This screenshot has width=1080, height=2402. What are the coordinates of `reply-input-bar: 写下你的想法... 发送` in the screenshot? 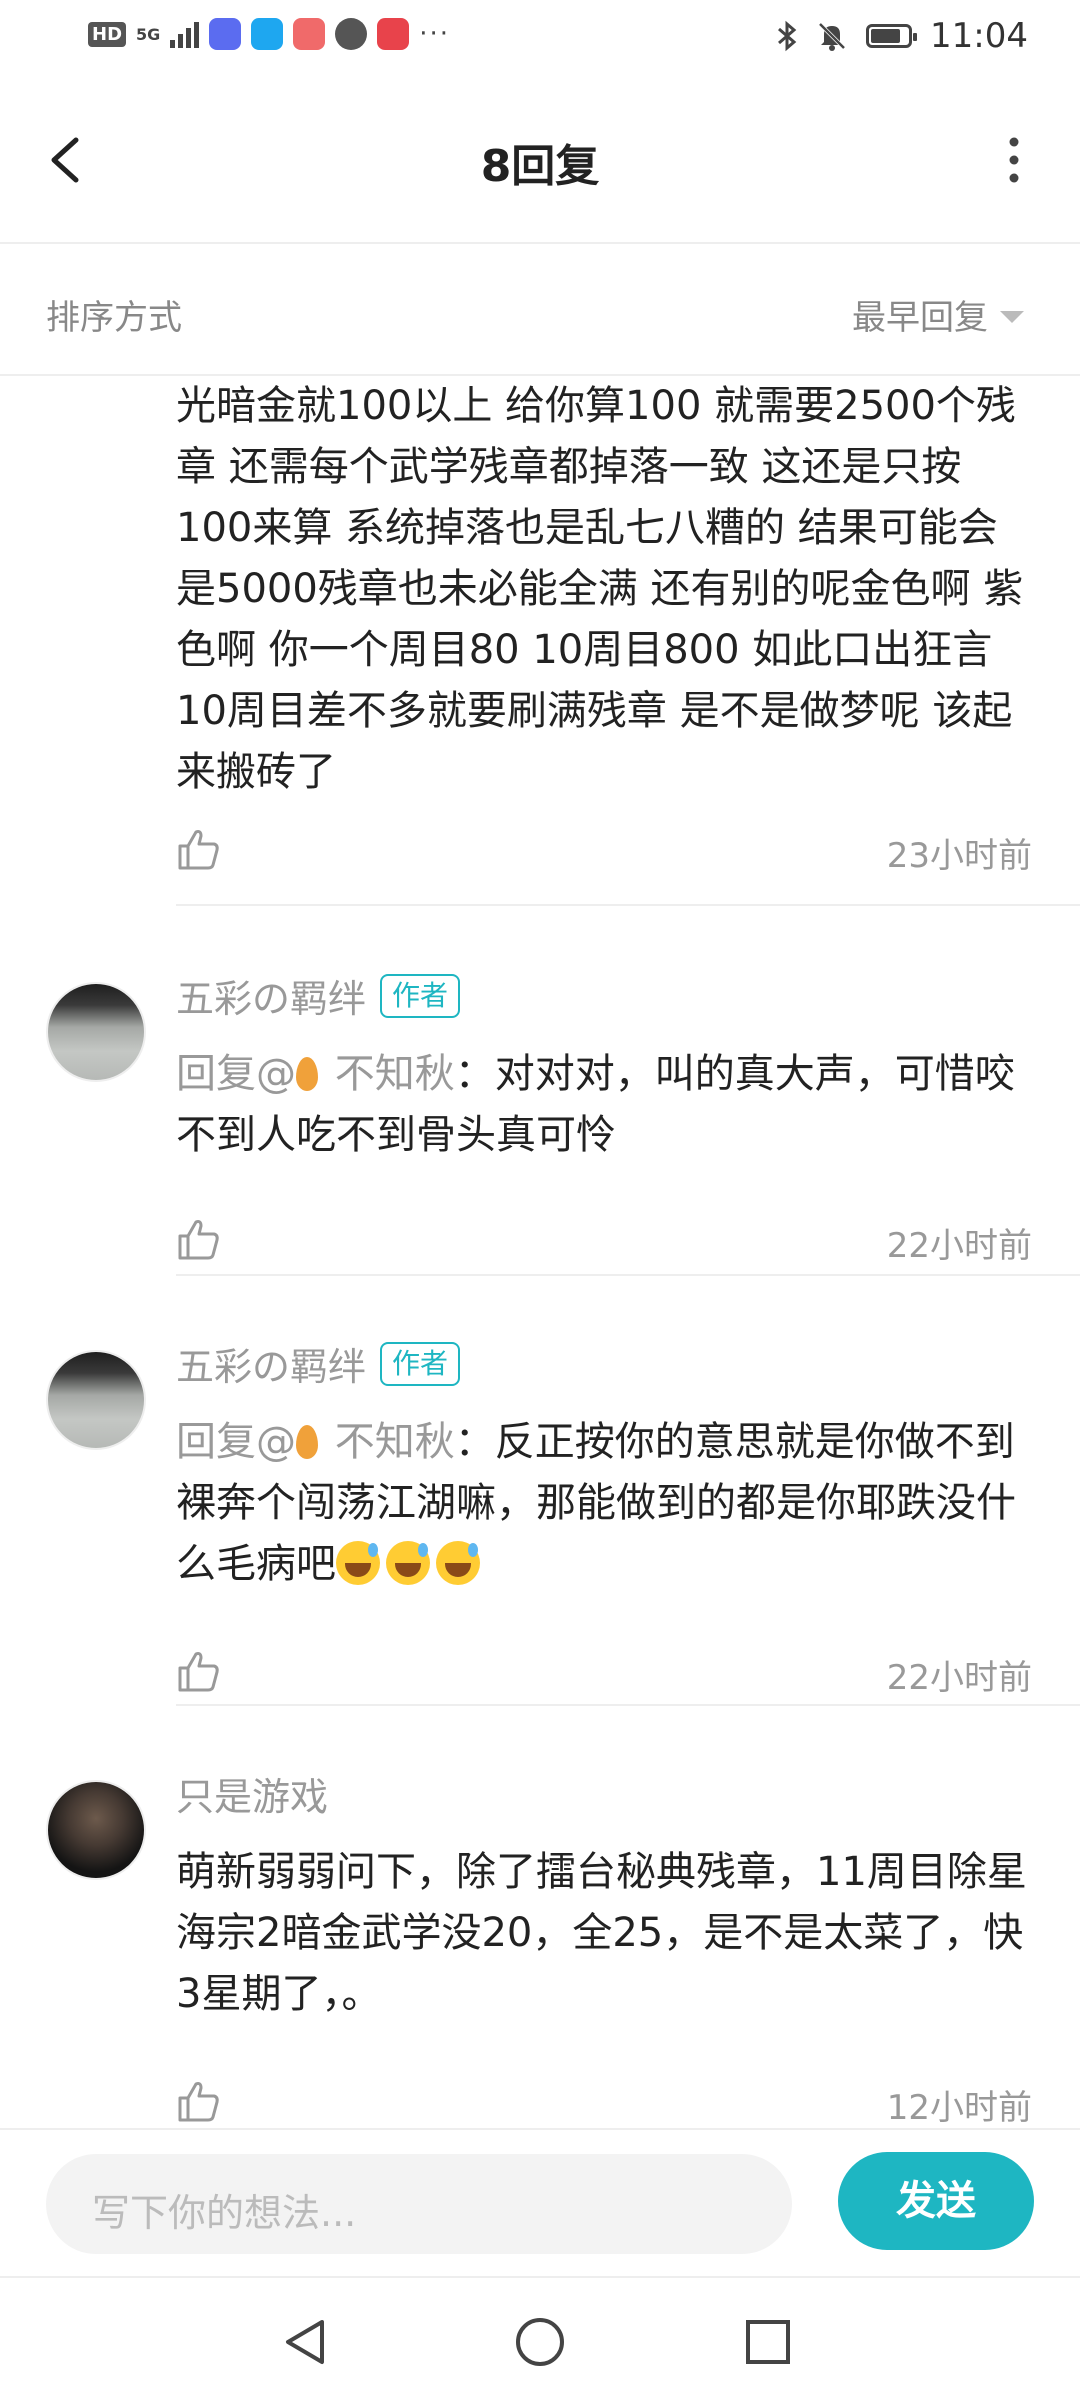 It's located at (540, 2203).